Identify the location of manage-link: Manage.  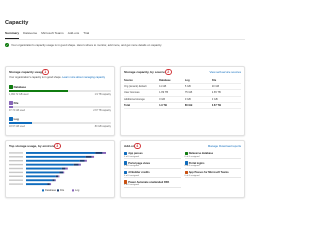
(213, 146).